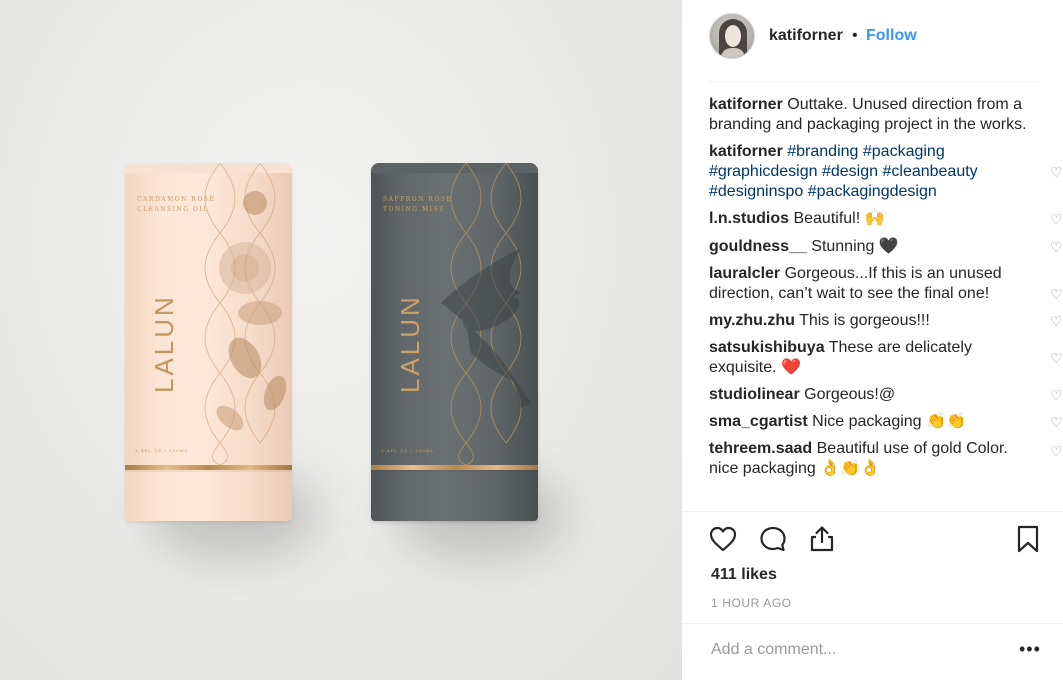  I want to click on list-item: gouldness__ Stunning 🖤 ♡, so click(886, 247).